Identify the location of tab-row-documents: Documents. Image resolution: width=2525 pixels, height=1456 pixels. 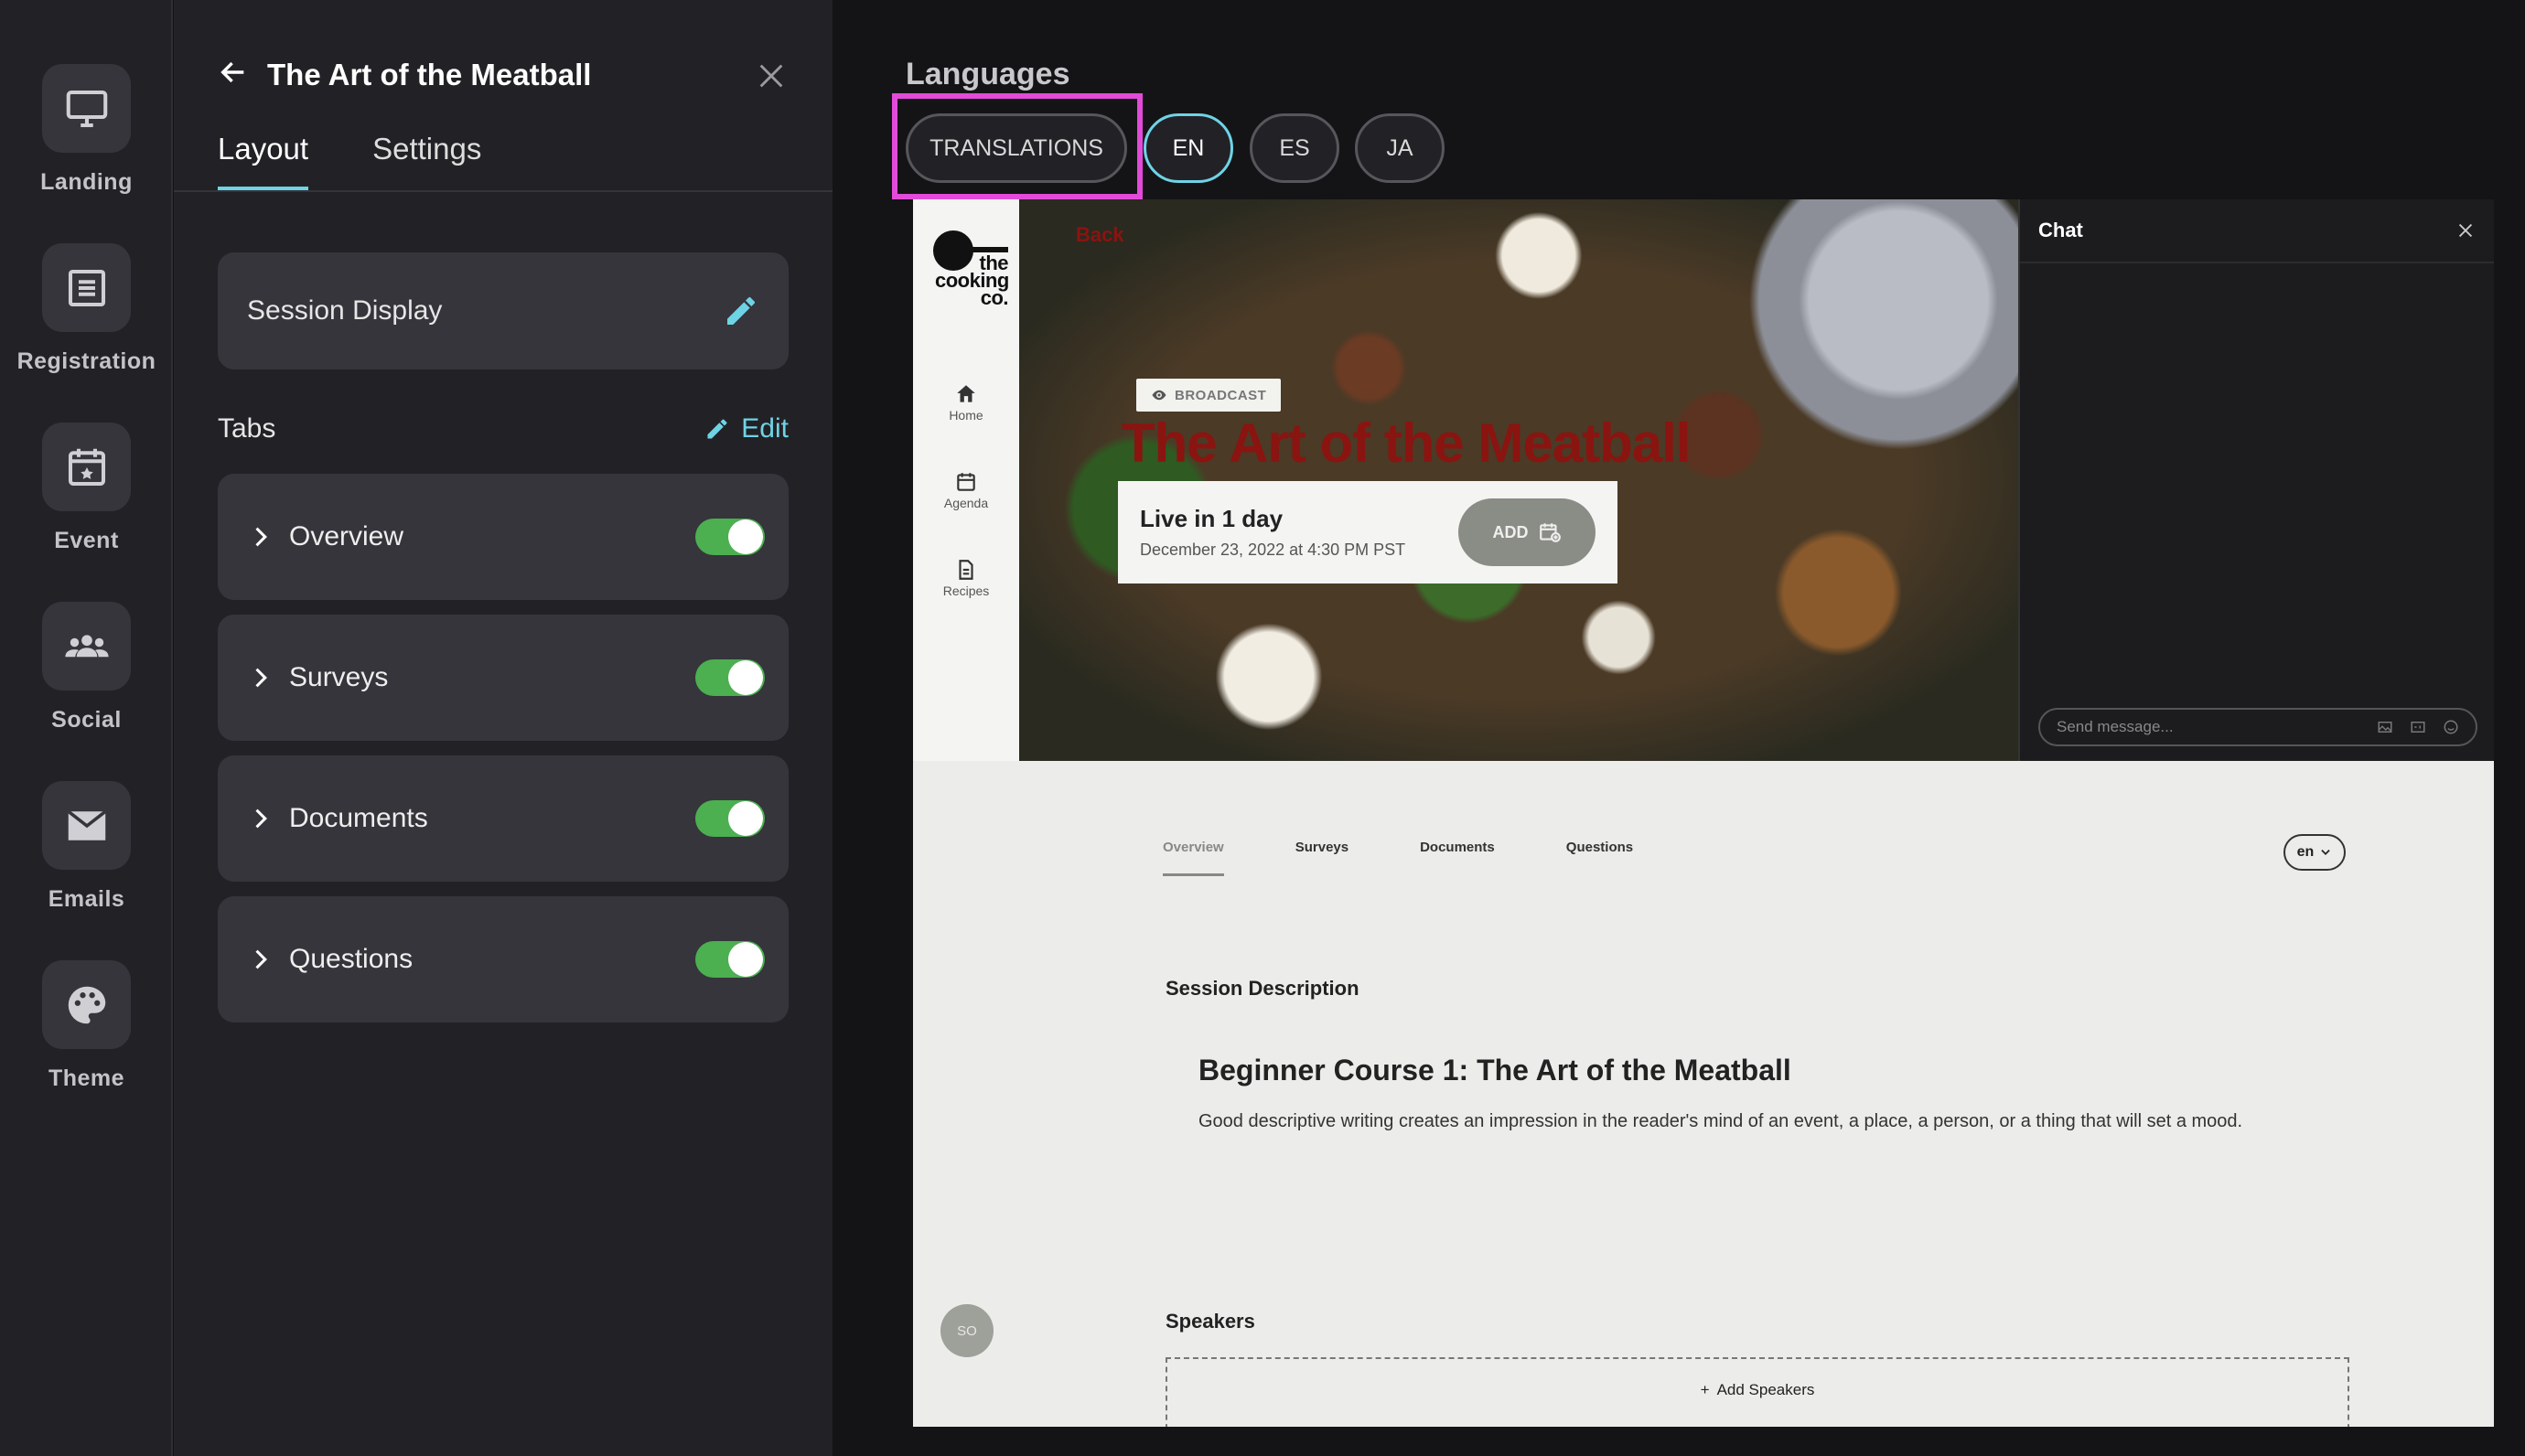
(503, 818).